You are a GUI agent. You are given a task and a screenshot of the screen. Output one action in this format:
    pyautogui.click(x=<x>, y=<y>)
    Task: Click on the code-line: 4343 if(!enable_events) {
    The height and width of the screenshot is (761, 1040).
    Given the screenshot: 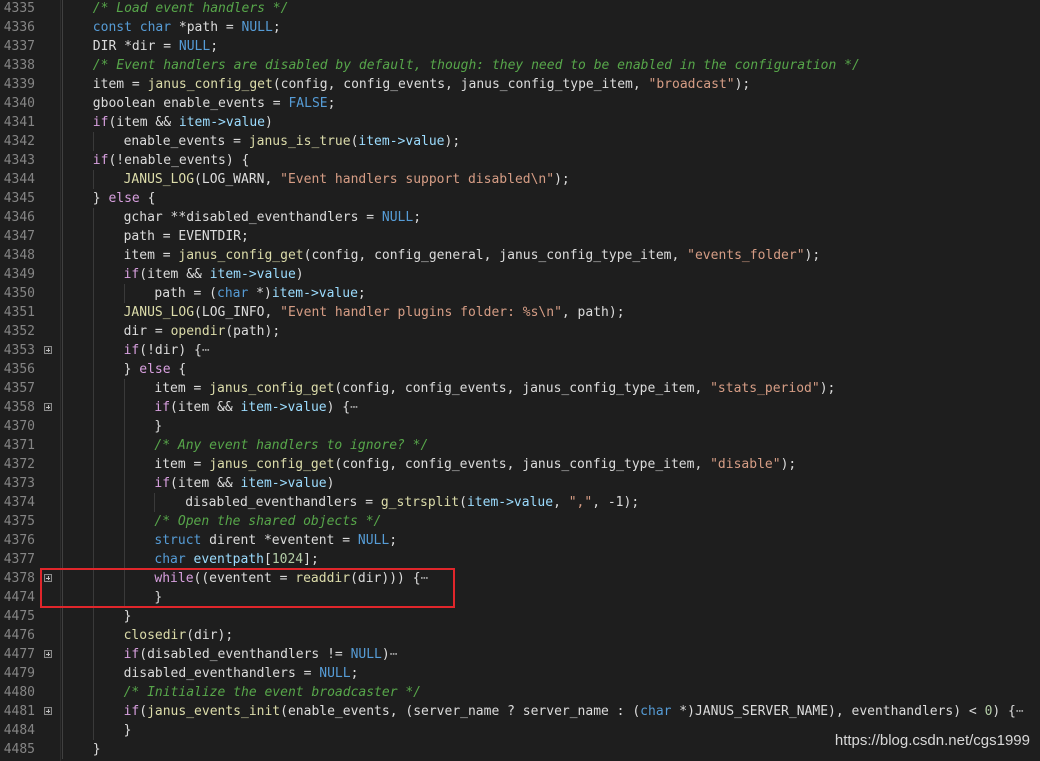 What is the action you would take?
    pyautogui.click(x=520, y=160)
    